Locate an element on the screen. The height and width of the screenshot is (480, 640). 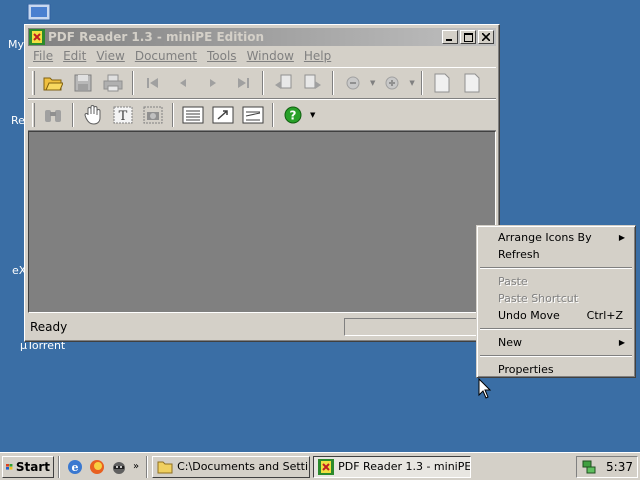
open-button is located at coordinates (53, 83).